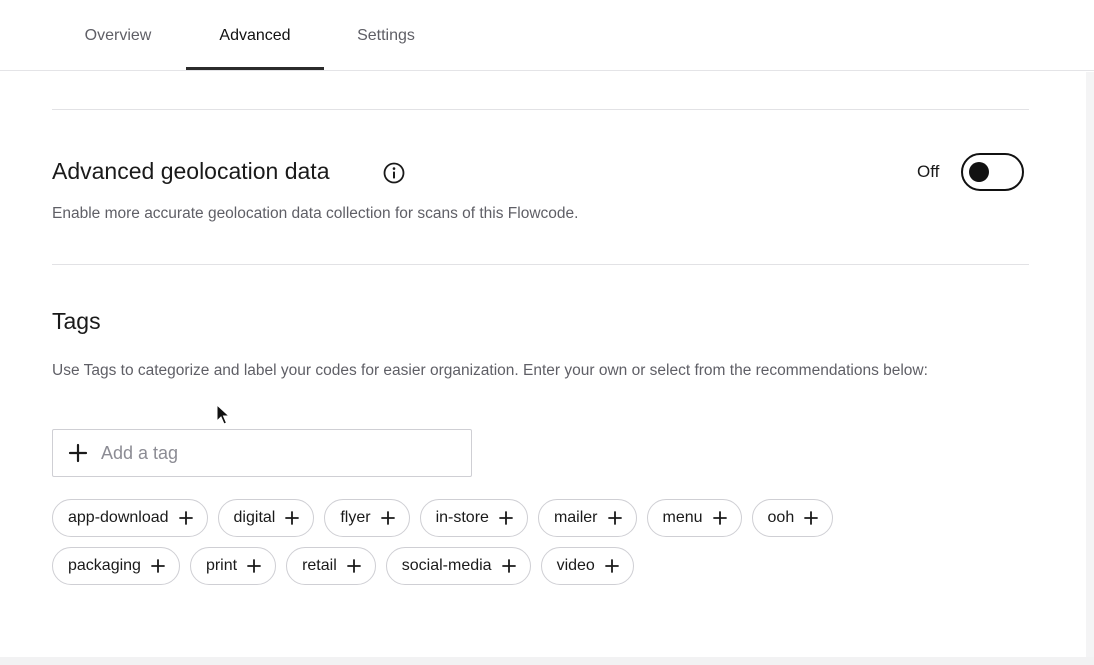 This screenshot has width=1094, height=665. I want to click on tag-chip-digital: digital, so click(266, 518).